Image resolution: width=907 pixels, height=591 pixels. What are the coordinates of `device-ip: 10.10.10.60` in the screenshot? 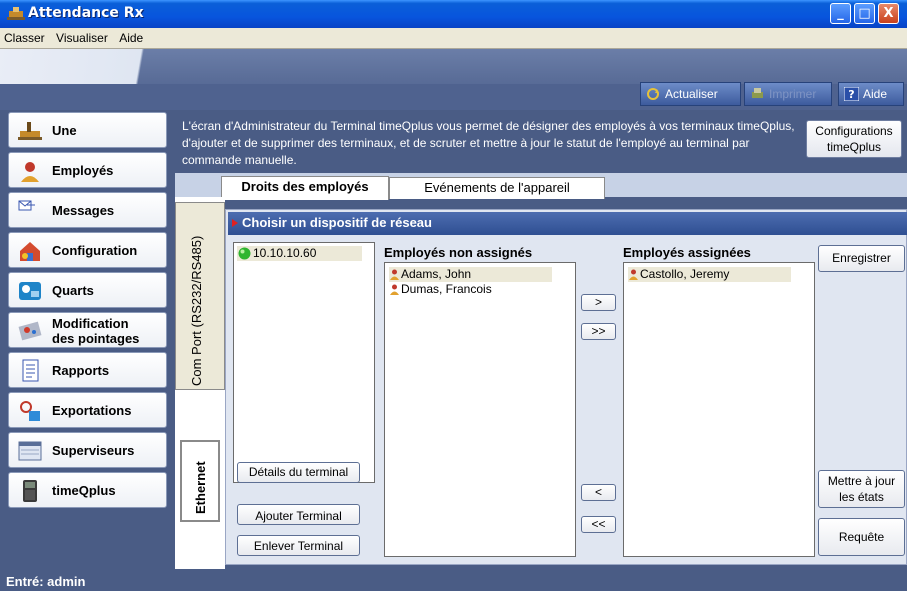 It's located at (285, 253).